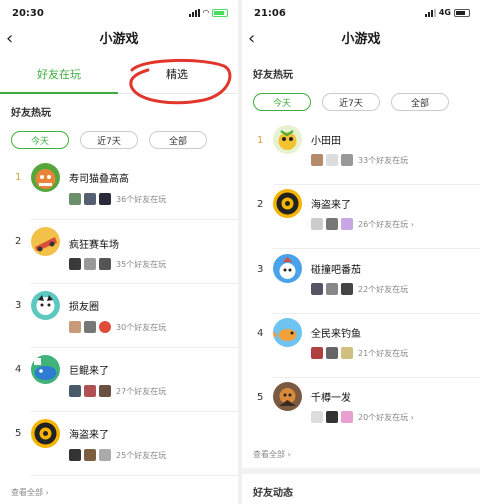 Image resolution: width=480 pixels, height=504 pixels. I want to click on game-name: 碰撞吧番茄, so click(336, 270).